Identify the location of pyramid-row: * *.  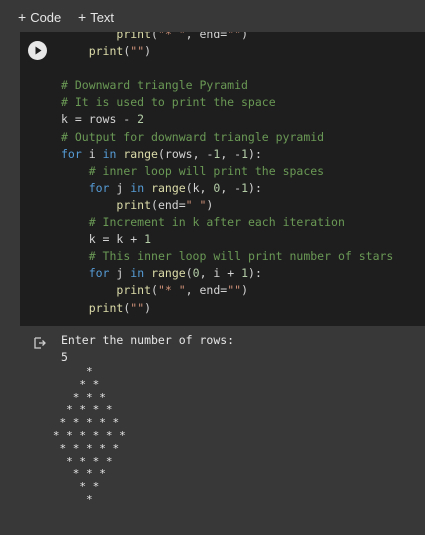
(66, 384).